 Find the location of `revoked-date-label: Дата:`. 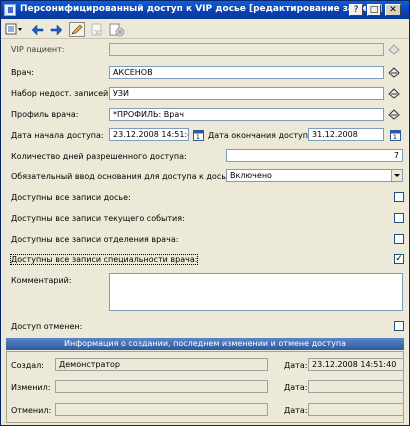

revoked-date-label: Дата: is located at coordinates (296, 410).